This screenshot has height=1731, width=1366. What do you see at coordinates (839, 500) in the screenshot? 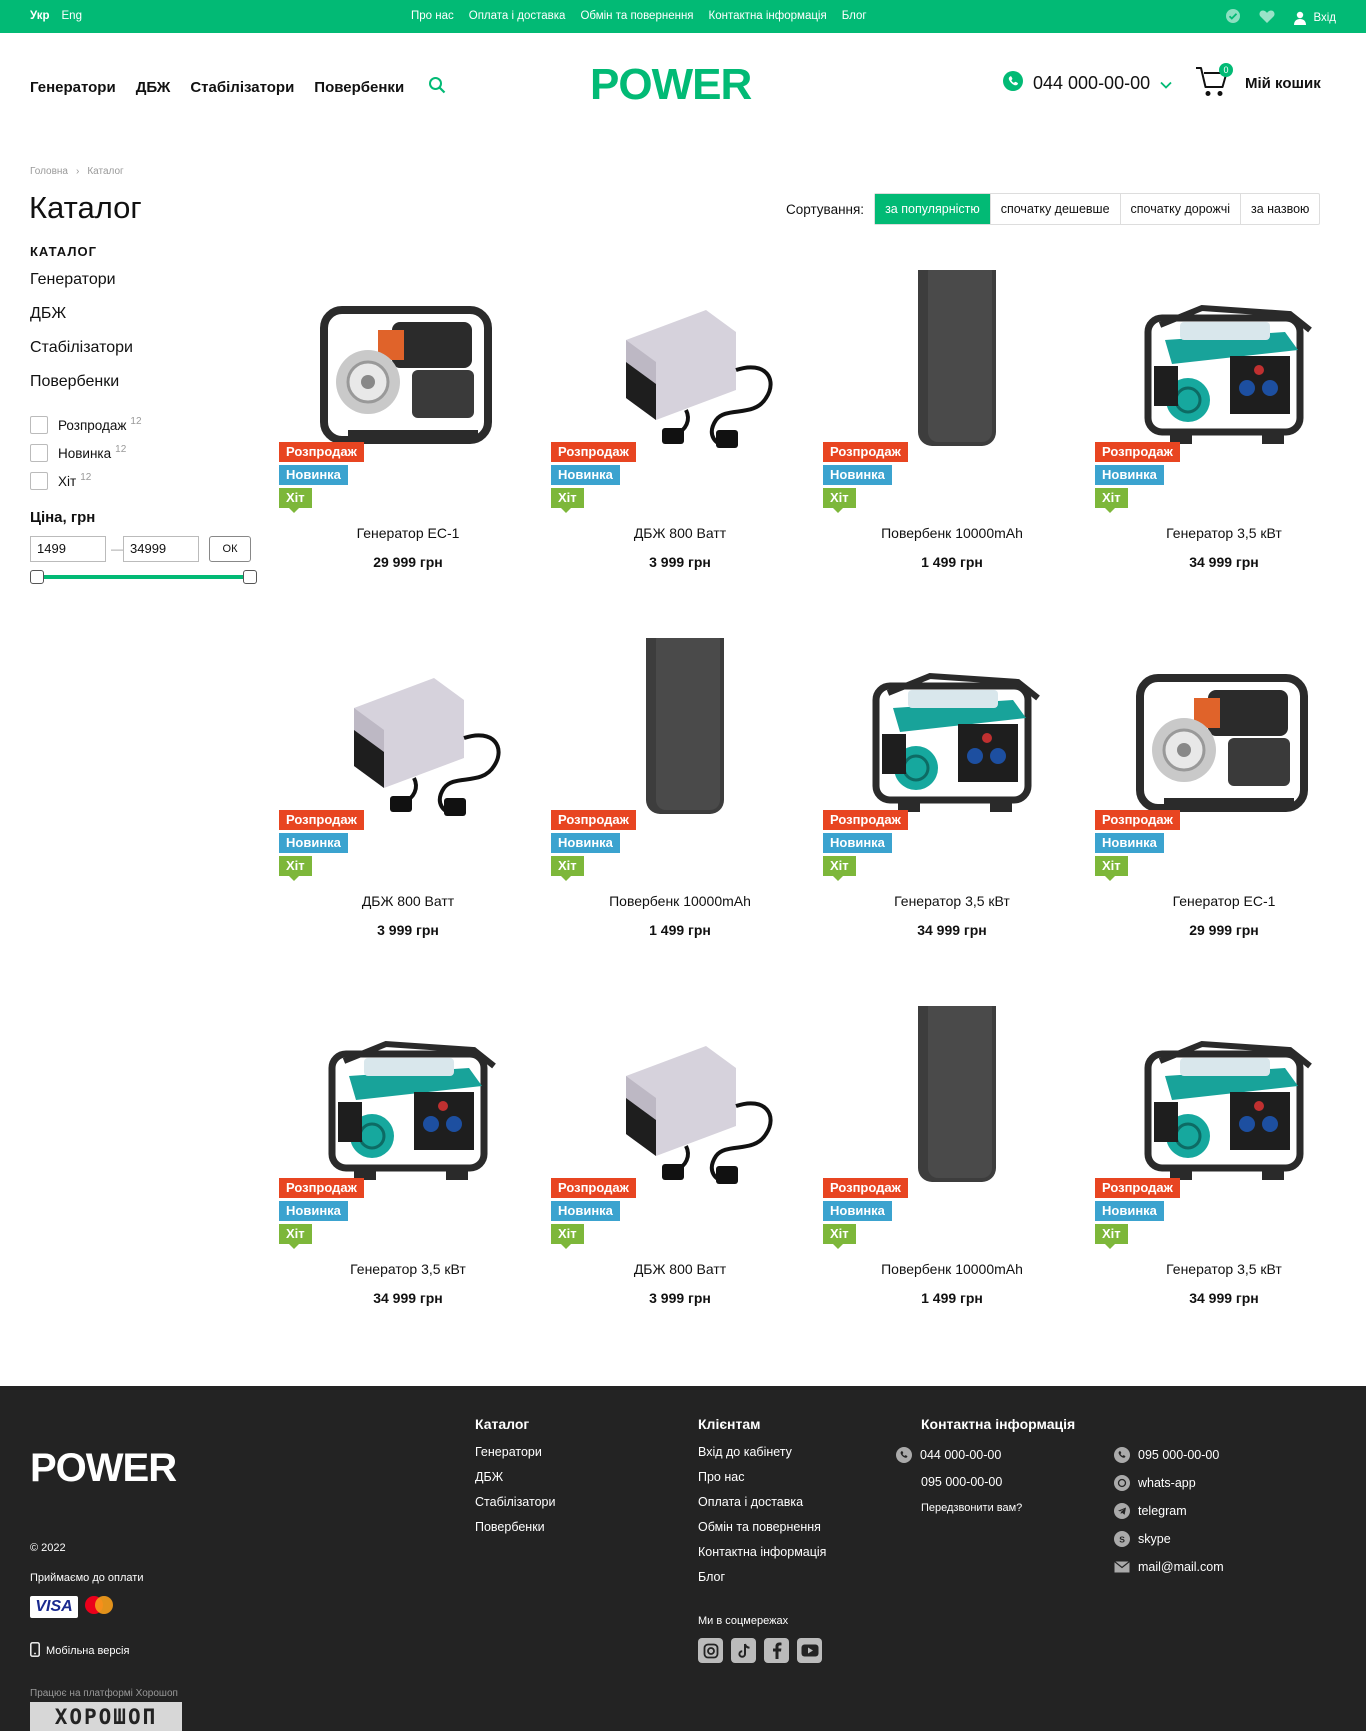
I see `hit-badge: Хіт` at bounding box center [839, 500].